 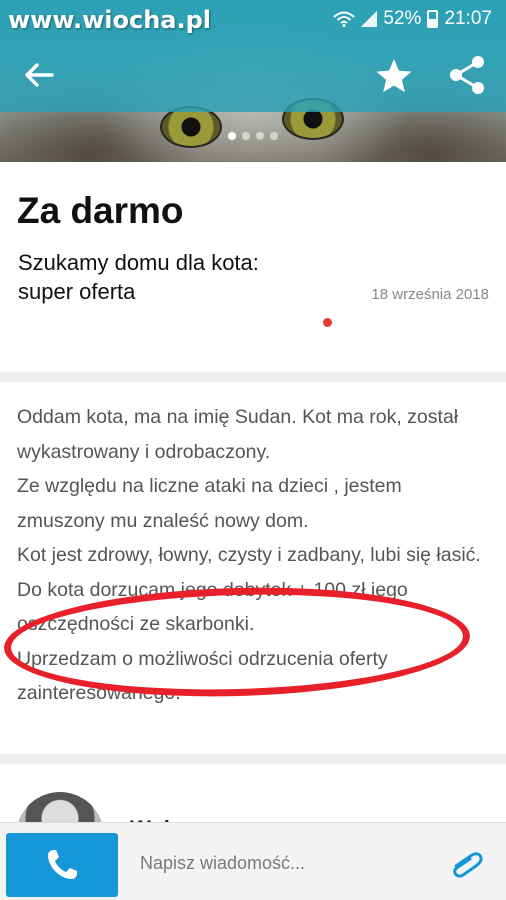 What do you see at coordinates (138, 277) in the screenshot?
I see `listing-title: Szukamy domu dla kota: super oferta` at bounding box center [138, 277].